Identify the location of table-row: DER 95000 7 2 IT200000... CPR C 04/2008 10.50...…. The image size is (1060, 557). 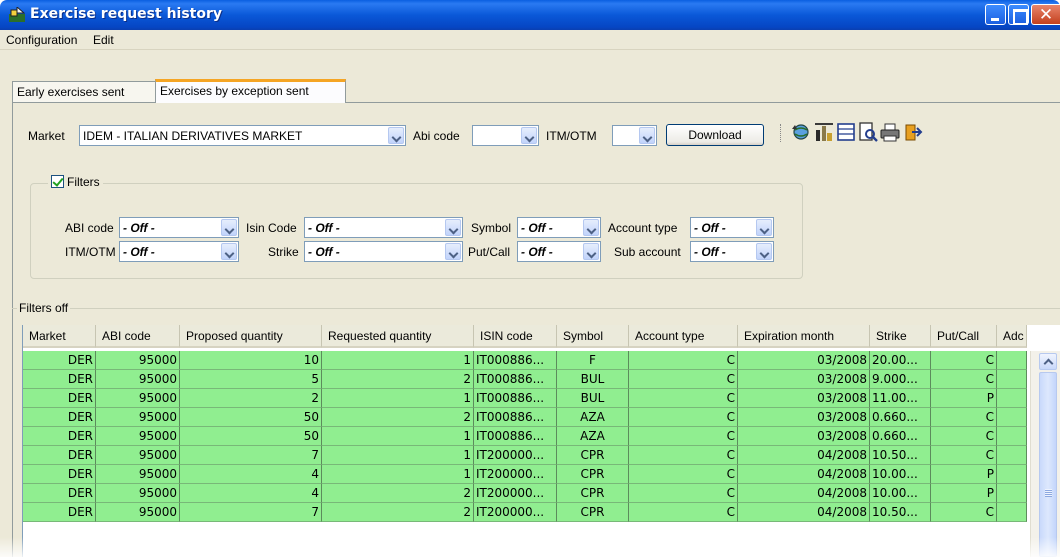
(525, 512).